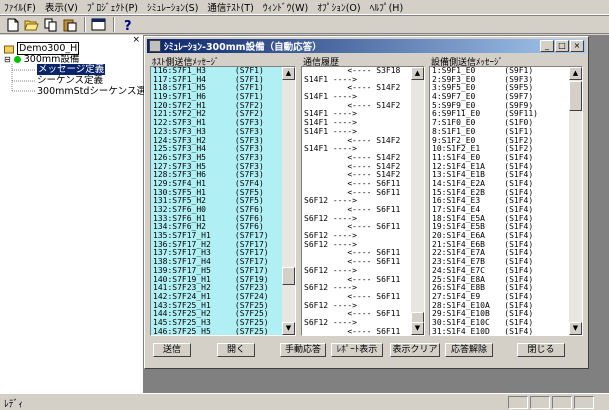 This screenshot has width=609, height=410. Describe the element at coordinates (575, 201) in the screenshot. I see `equipment-list-scrollbar: ▲ ▼` at that location.